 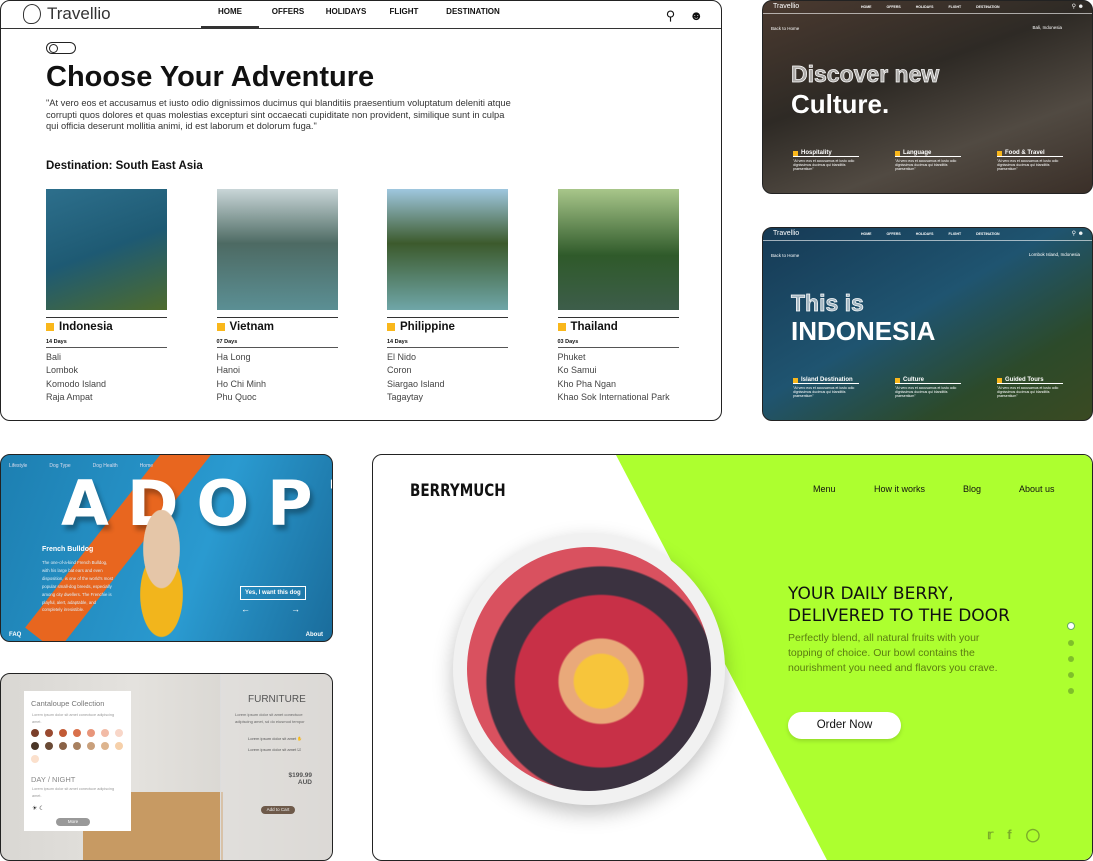 I want to click on nav-how-it-works: How it works, so click(x=899, y=489).